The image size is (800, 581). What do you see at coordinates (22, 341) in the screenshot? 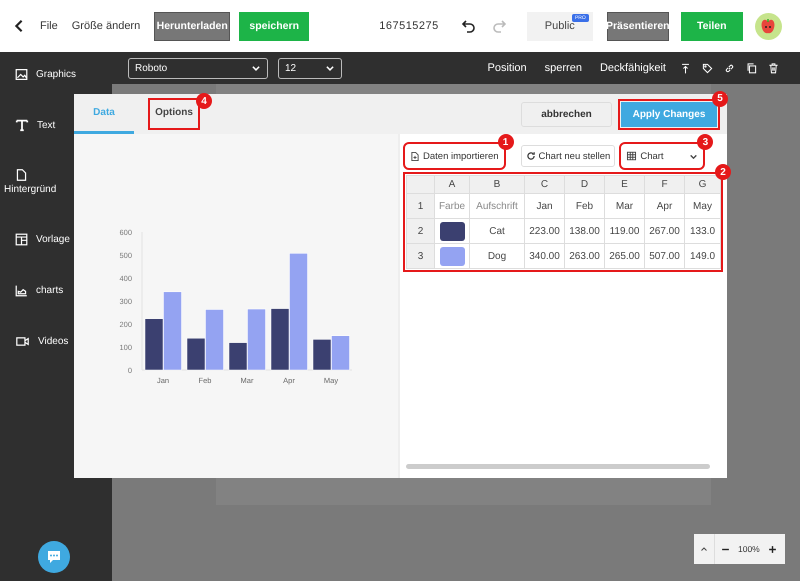
I see `video-camera-icon` at bounding box center [22, 341].